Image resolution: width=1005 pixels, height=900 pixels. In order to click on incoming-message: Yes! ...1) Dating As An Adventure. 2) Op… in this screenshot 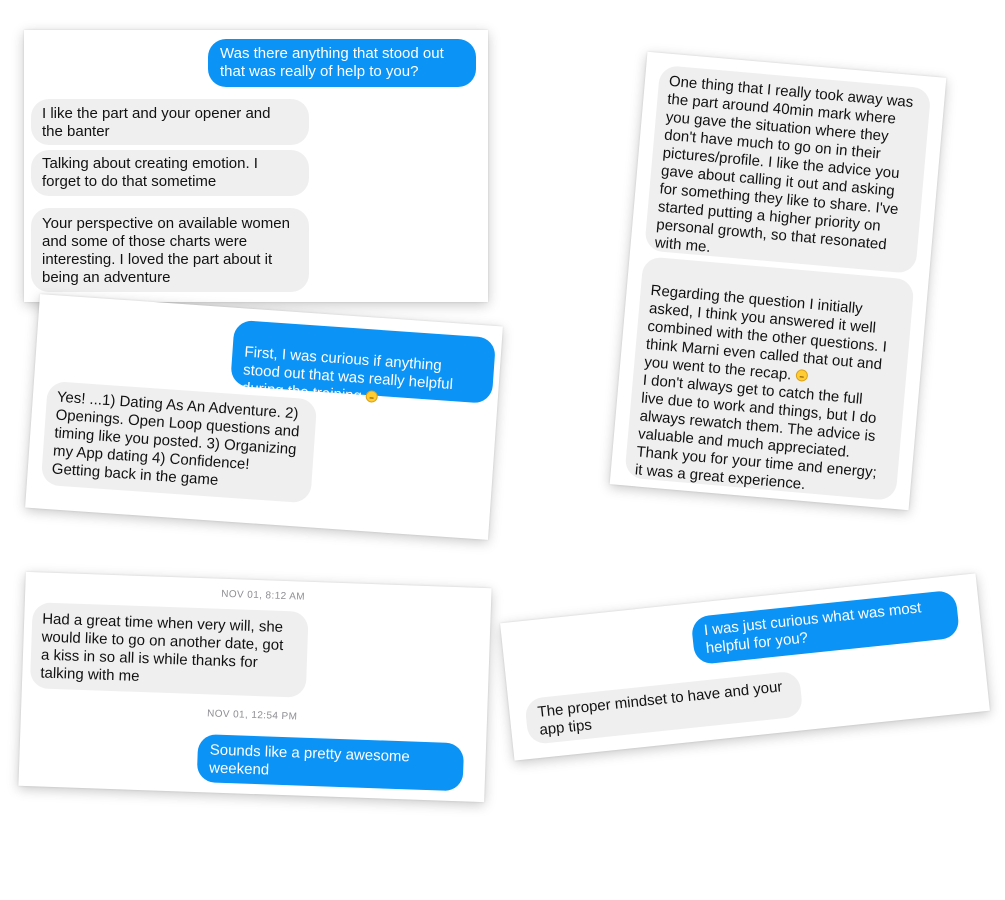, I will do `click(179, 442)`.